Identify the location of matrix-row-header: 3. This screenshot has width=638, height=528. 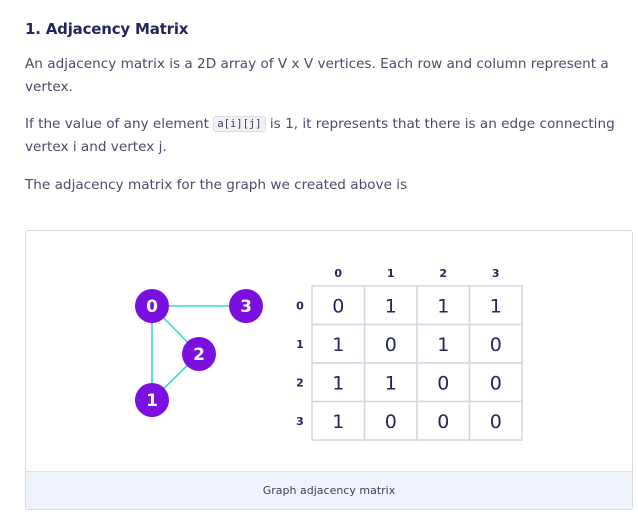
(300, 421).